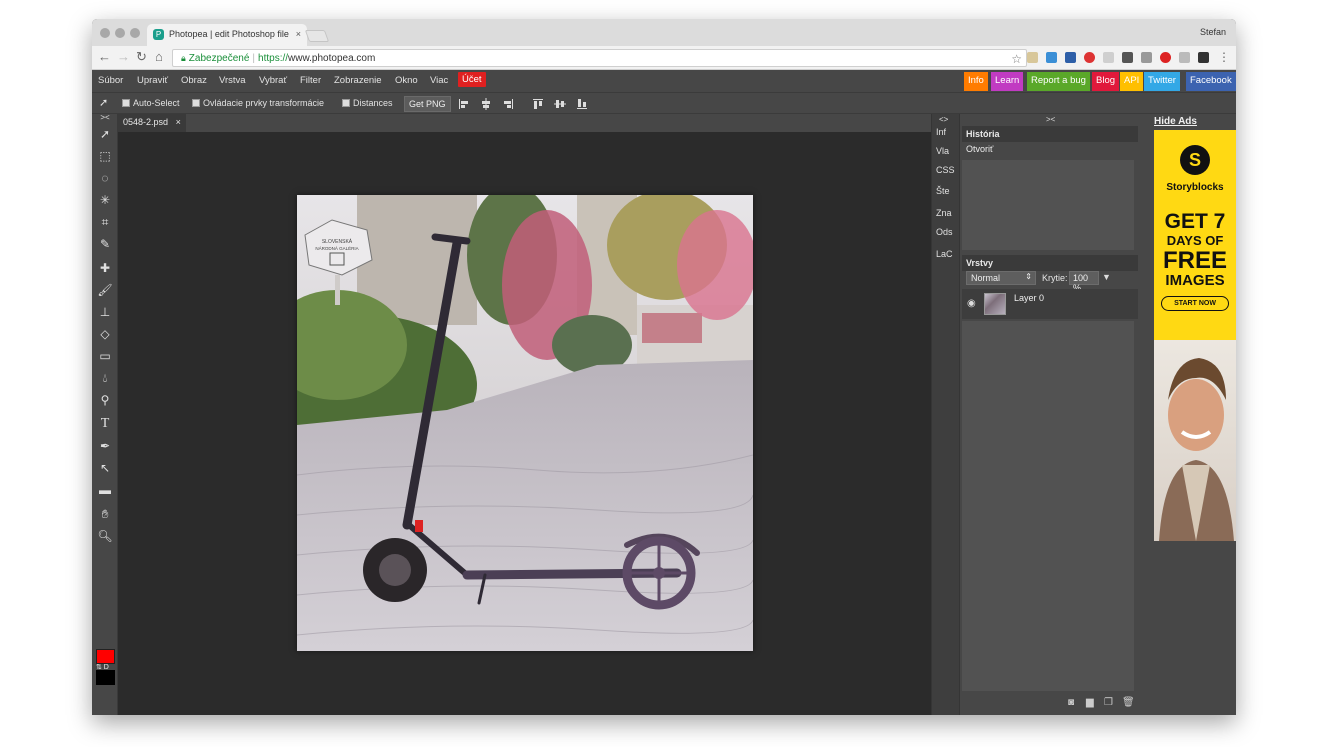 This screenshot has width=1328, height=747. What do you see at coordinates (1195, 303) in the screenshot?
I see `ad-start-now-button: START NOW` at bounding box center [1195, 303].